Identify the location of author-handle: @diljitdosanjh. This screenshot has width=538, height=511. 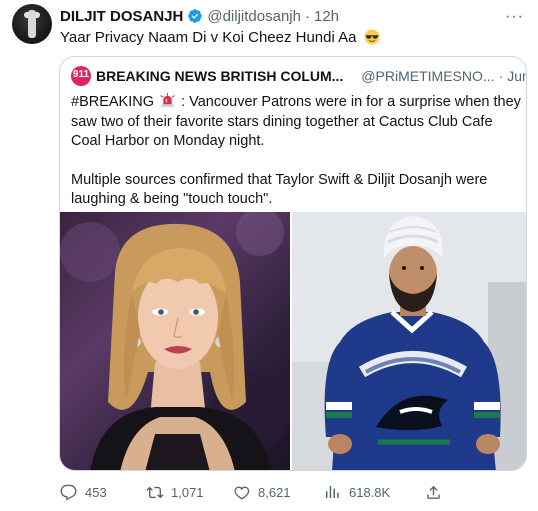
(254, 16).